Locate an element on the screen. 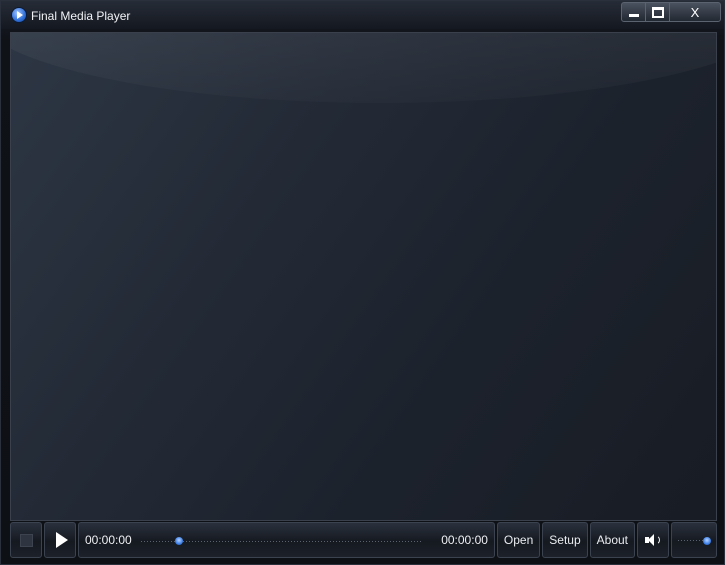 Image resolution: width=725 pixels, height=565 pixels. maximize-icon is located at coordinates (657, 12).